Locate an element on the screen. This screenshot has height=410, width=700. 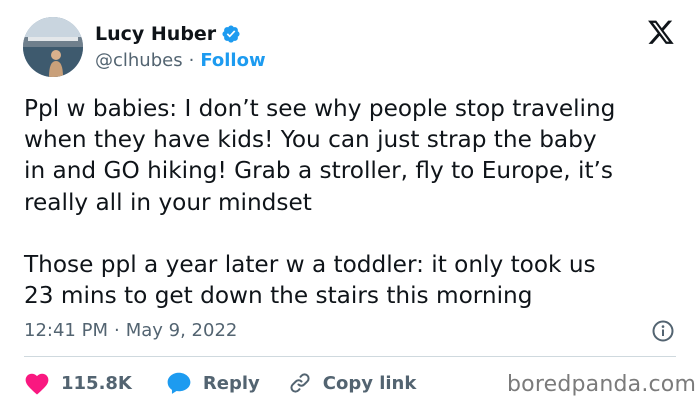
action-bar: 115.8K Reply Copy link is located at coordinates (220, 383).